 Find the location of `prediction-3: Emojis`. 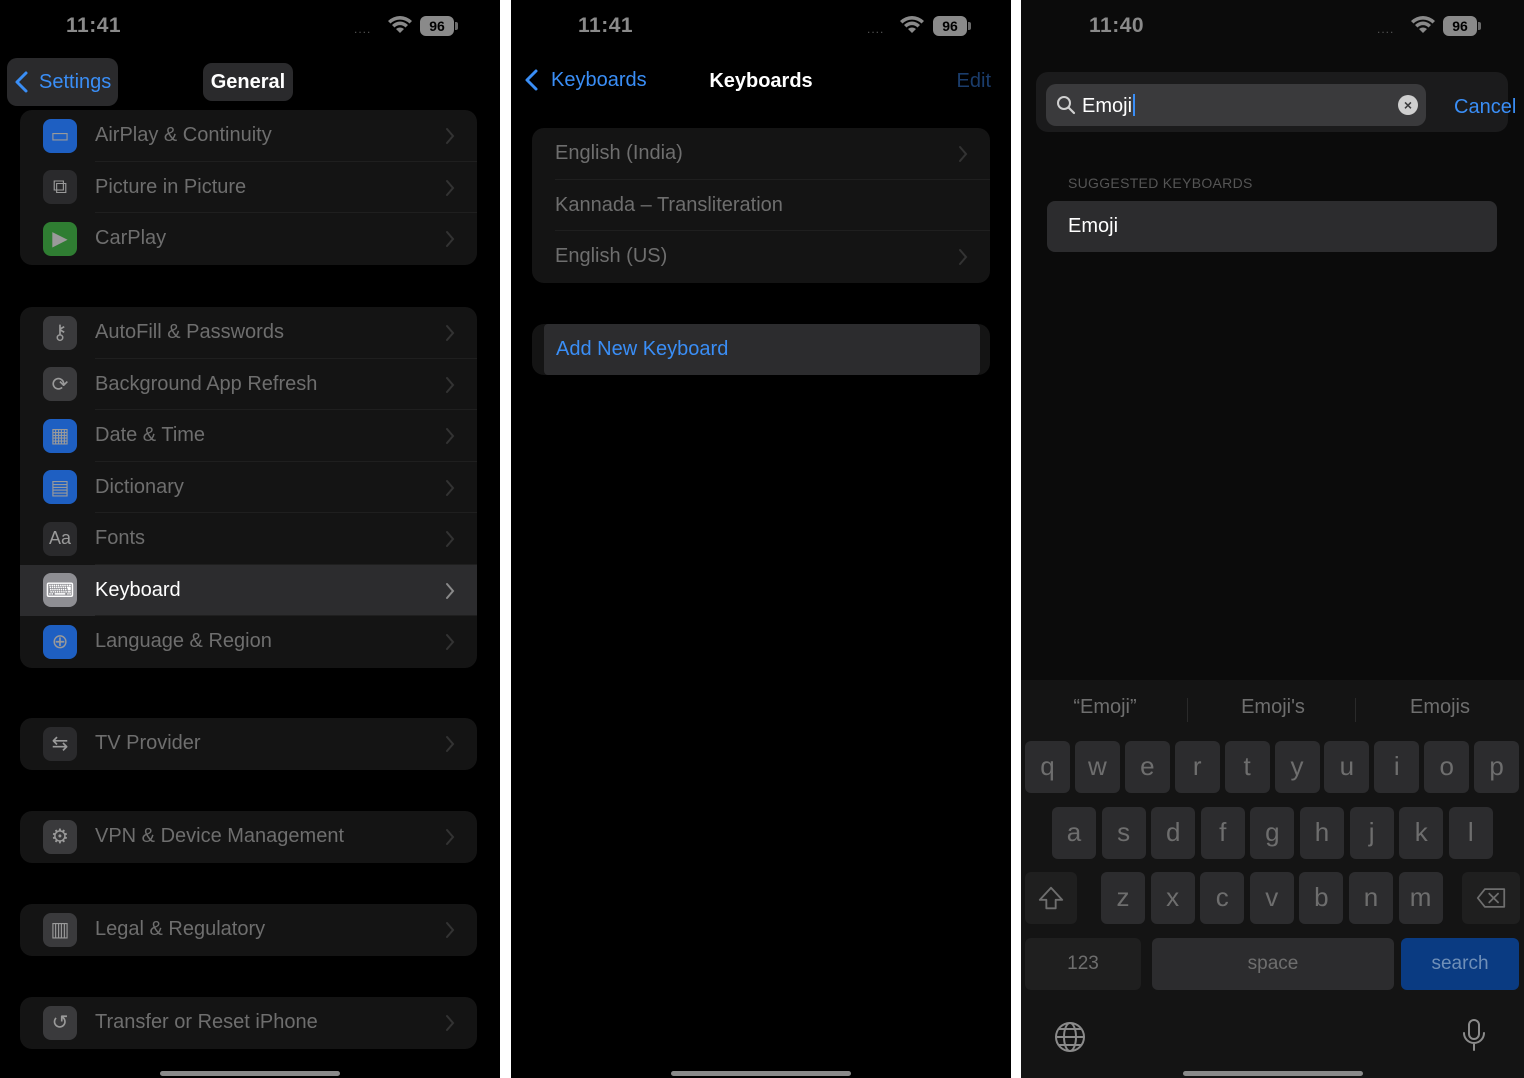

prediction-3: Emojis is located at coordinates (1440, 710).